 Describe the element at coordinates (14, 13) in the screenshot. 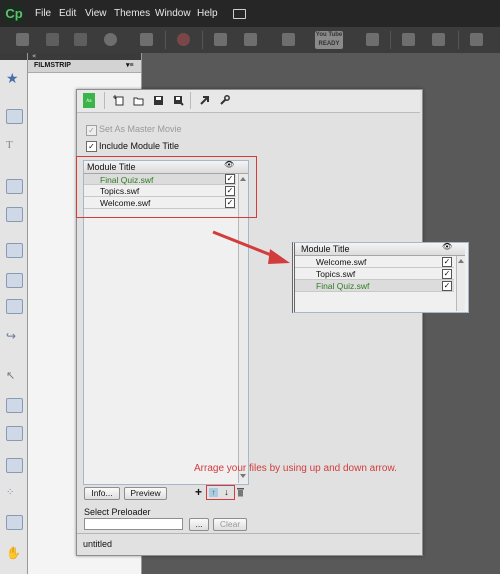

I see `captivate-logo: Cp` at that location.